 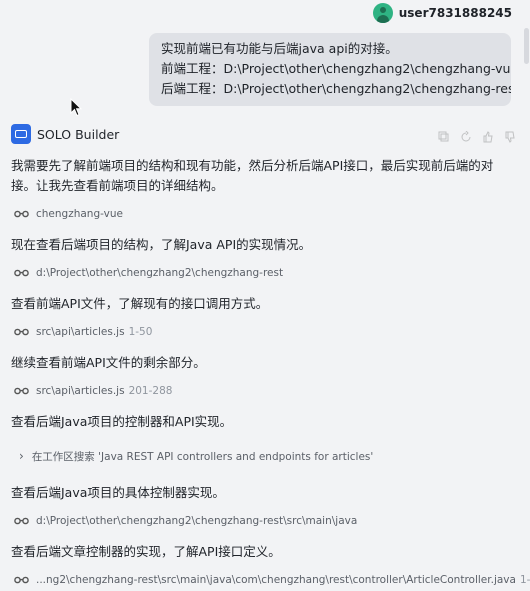 What do you see at coordinates (140, 303) in the screenshot?
I see `assistant-text: 查看前端API文件，了解现有的接口调用方式。` at bounding box center [140, 303].